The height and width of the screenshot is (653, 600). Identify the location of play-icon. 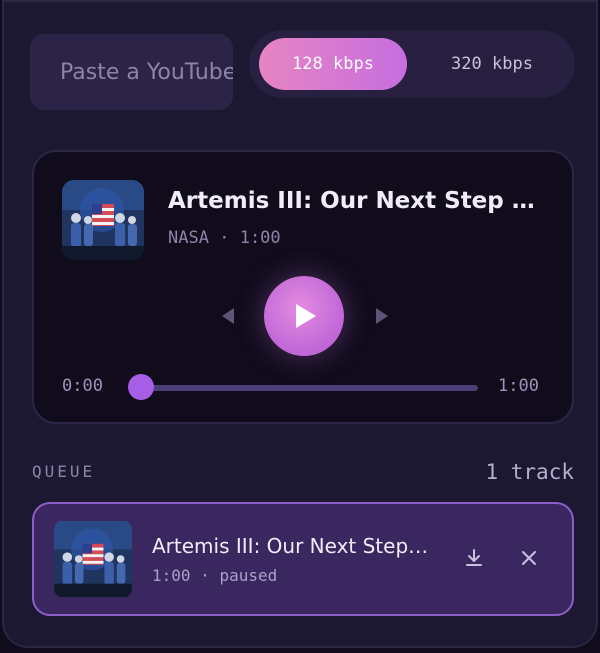
(306, 316).